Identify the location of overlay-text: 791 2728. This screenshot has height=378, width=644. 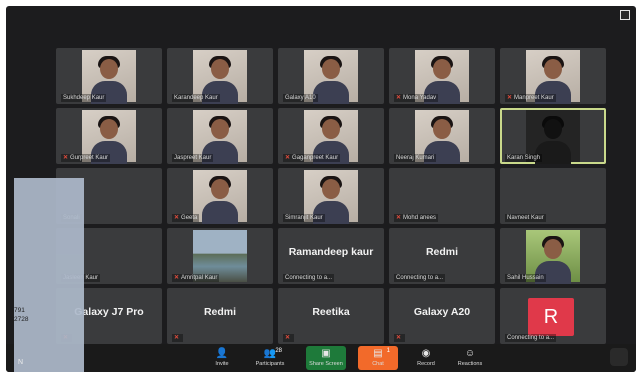
(21, 315).